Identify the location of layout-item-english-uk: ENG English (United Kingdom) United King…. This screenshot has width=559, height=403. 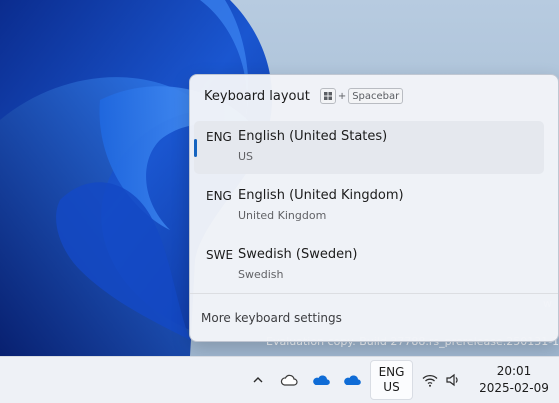
(369, 206).